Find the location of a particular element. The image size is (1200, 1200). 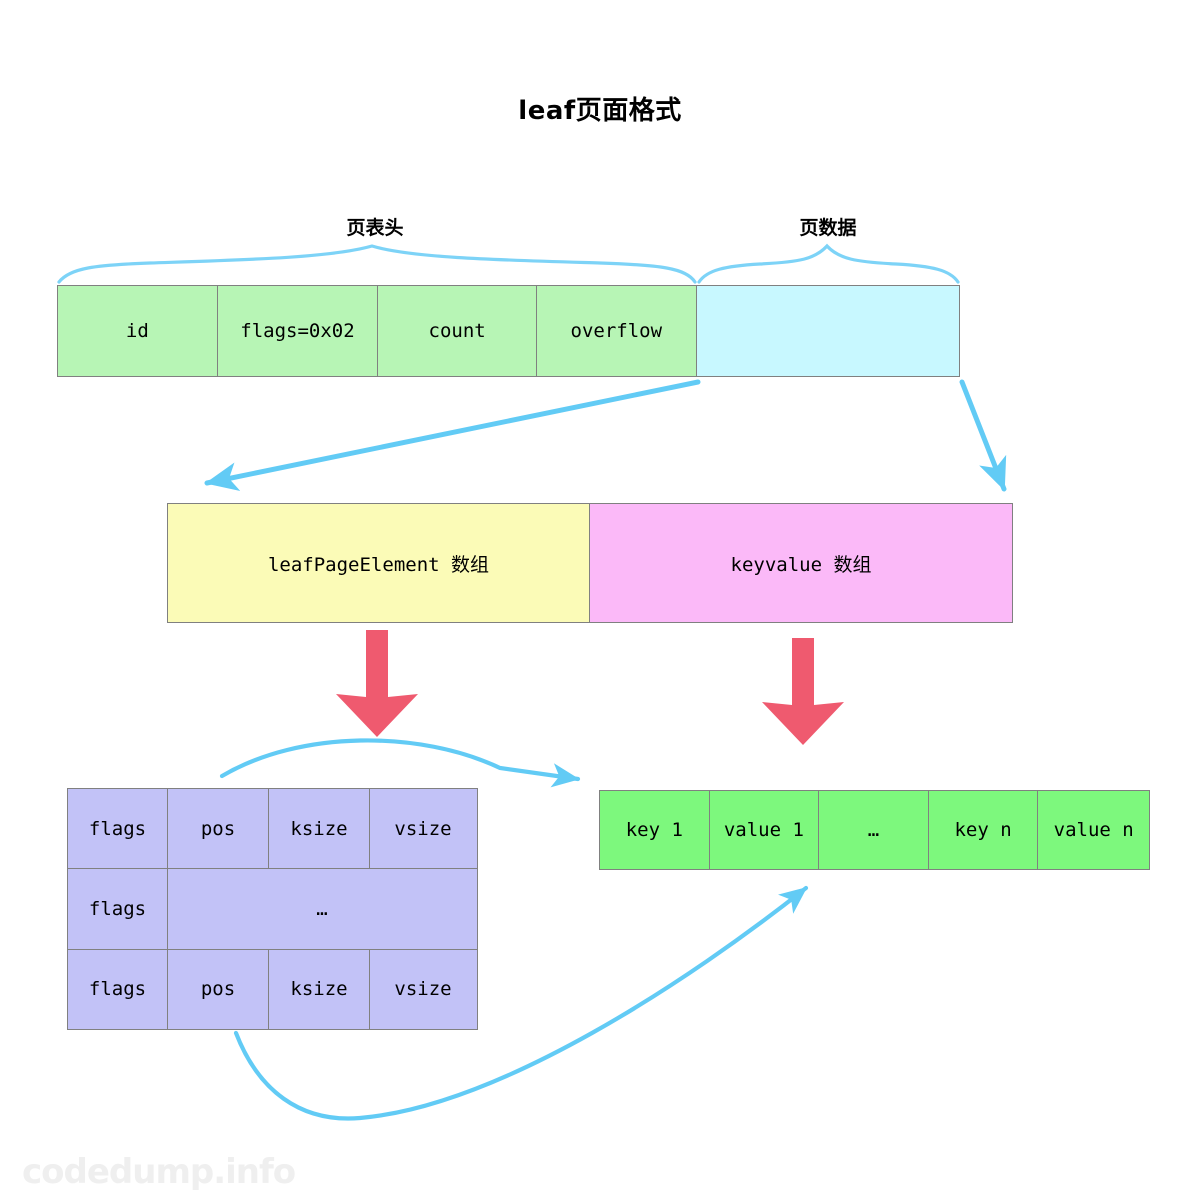

page-cell-count: count is located at coordinates (457, 331).